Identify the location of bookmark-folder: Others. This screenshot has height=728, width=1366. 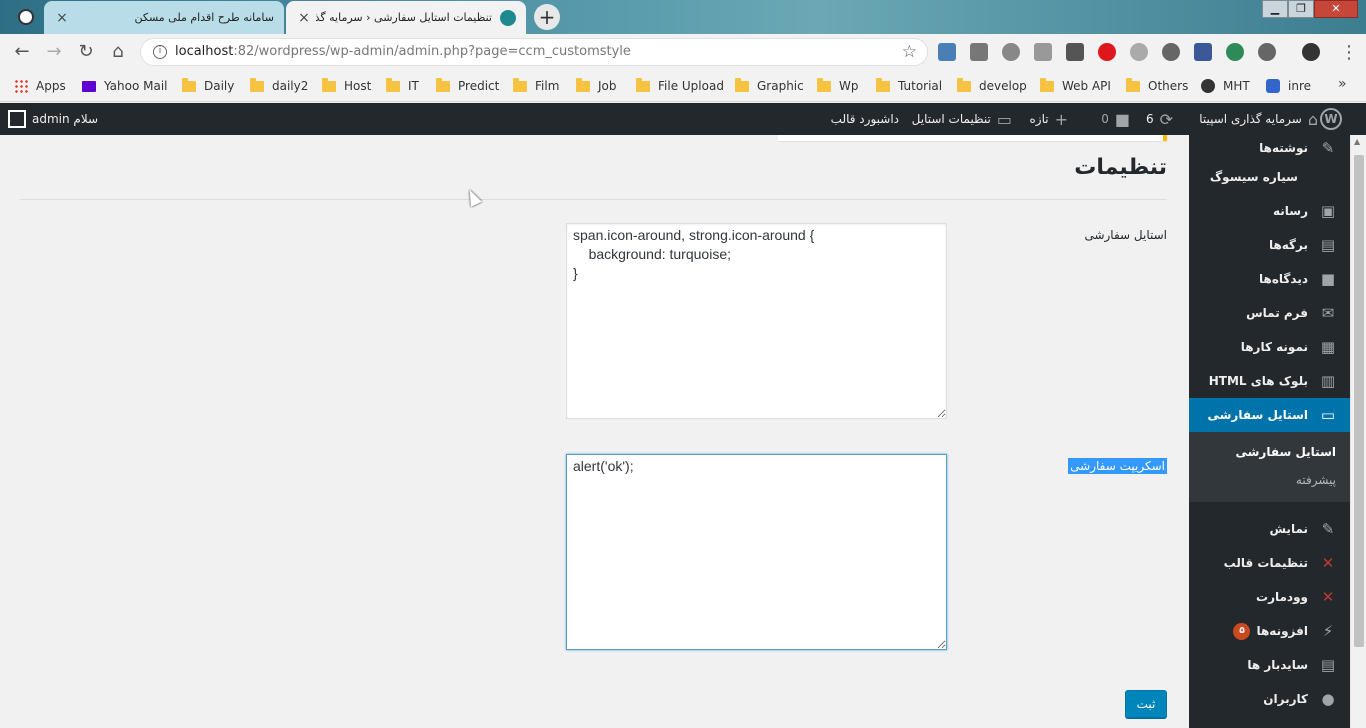
(1157, 86).